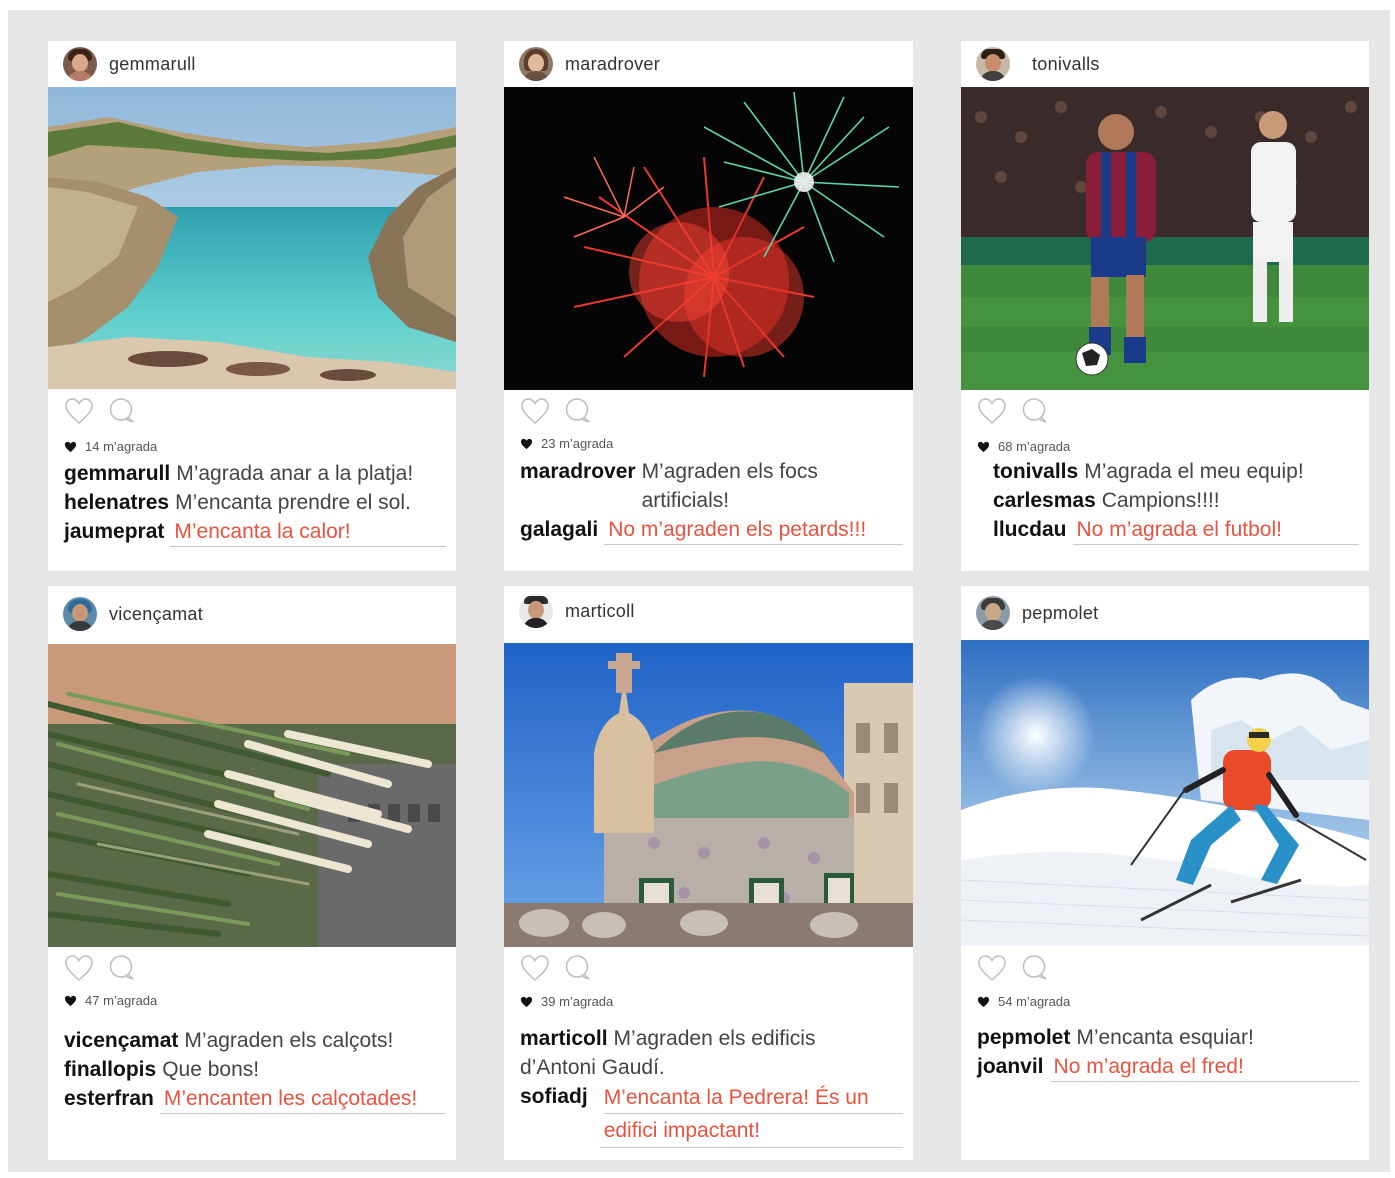 The image size is (1395, 1178). Describe the element at coordinates (1148, 1066) in the screenshot. I see `reply-text: No m’agrada el fred!` at that location.